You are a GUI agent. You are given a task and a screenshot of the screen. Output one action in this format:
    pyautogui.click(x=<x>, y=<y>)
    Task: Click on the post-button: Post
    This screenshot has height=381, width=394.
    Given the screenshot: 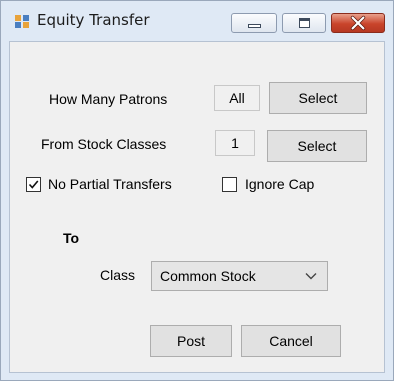 What is the action you would take?
    pyautogui.click(x=191, y=341)
    